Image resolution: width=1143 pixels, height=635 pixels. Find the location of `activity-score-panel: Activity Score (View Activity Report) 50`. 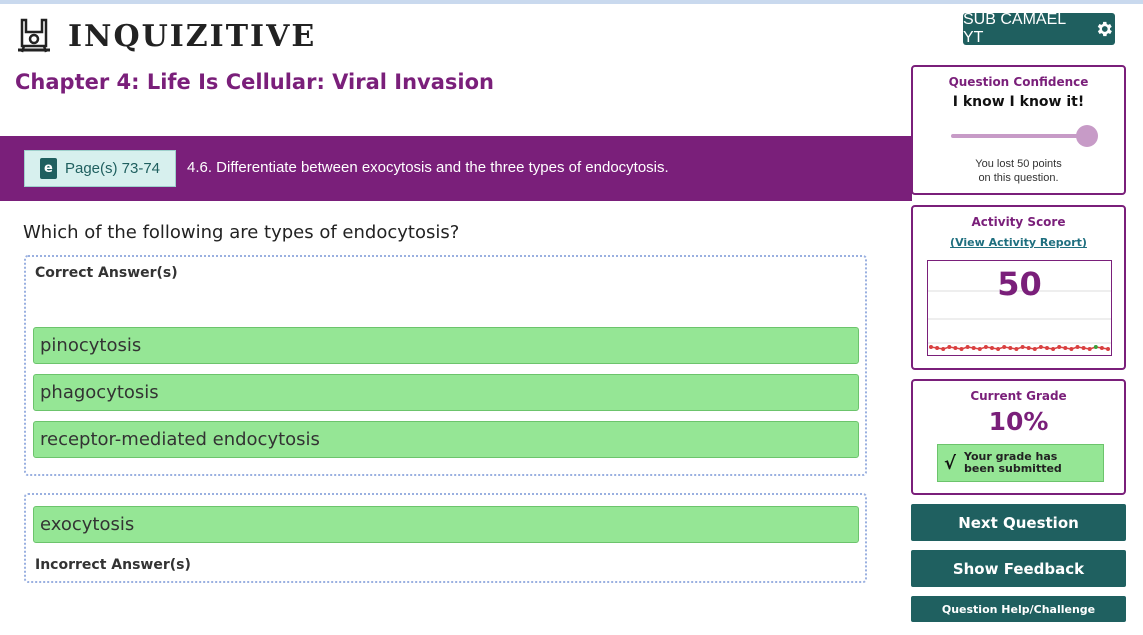

activity-score-panel: Activity Score (View Activity Report) 50 is located at coordinates (1018, 287).